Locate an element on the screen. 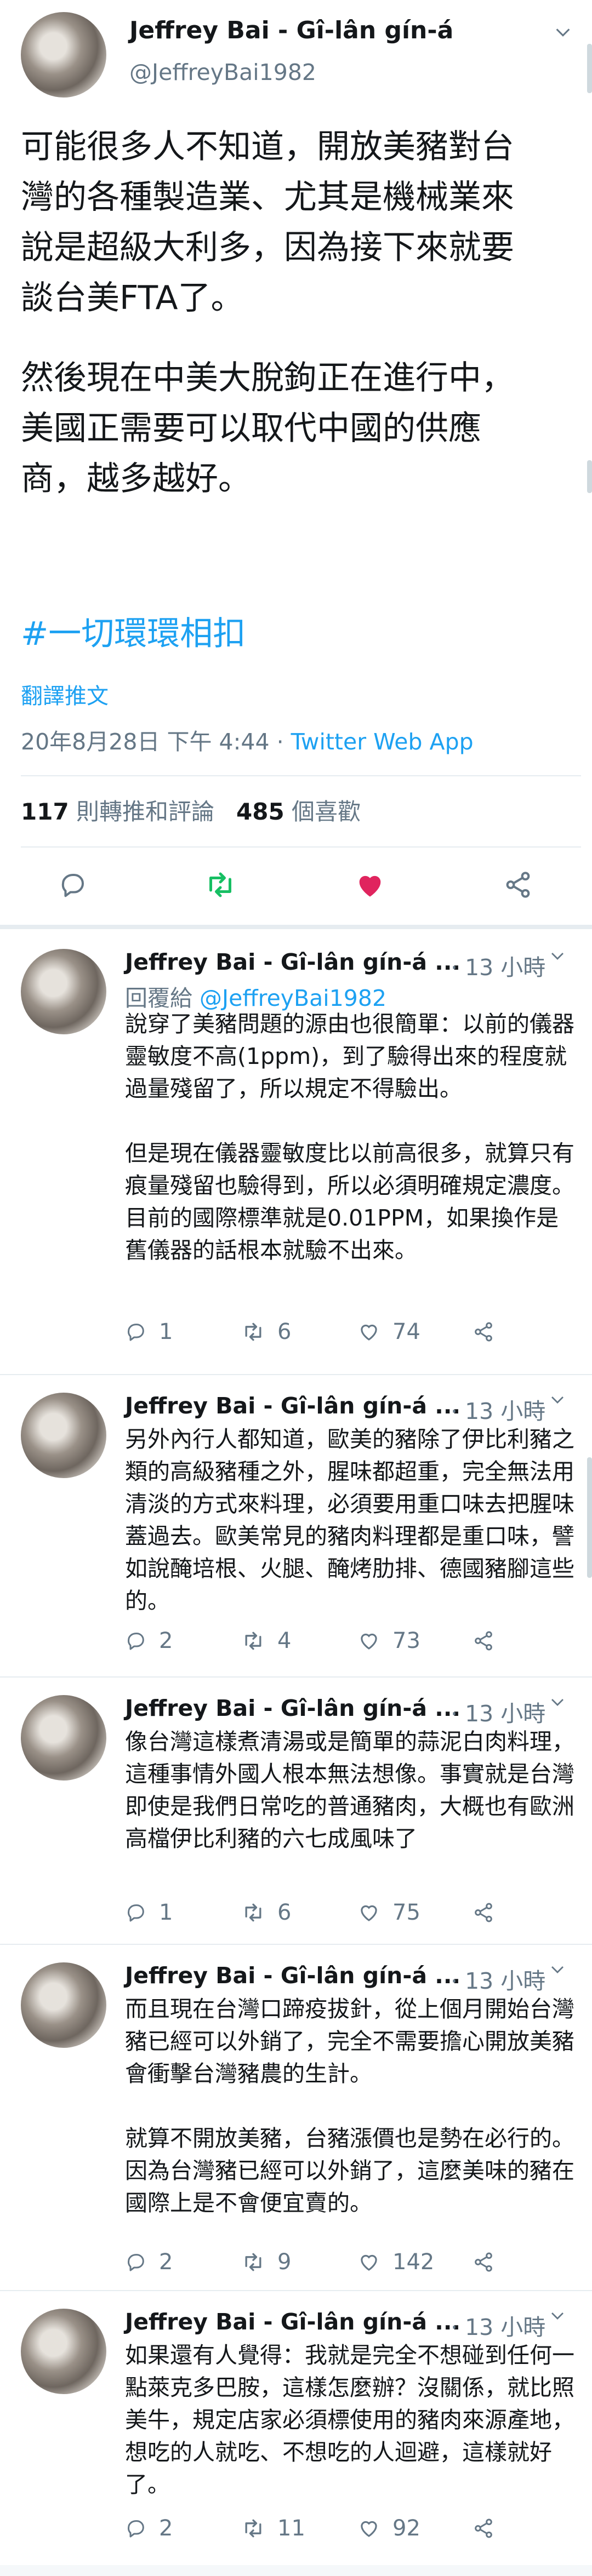 Image resolution: width=592 pixels, height=2576 pixels. reply-actions: 2 9 142 is located at coordinates (349, 2262).